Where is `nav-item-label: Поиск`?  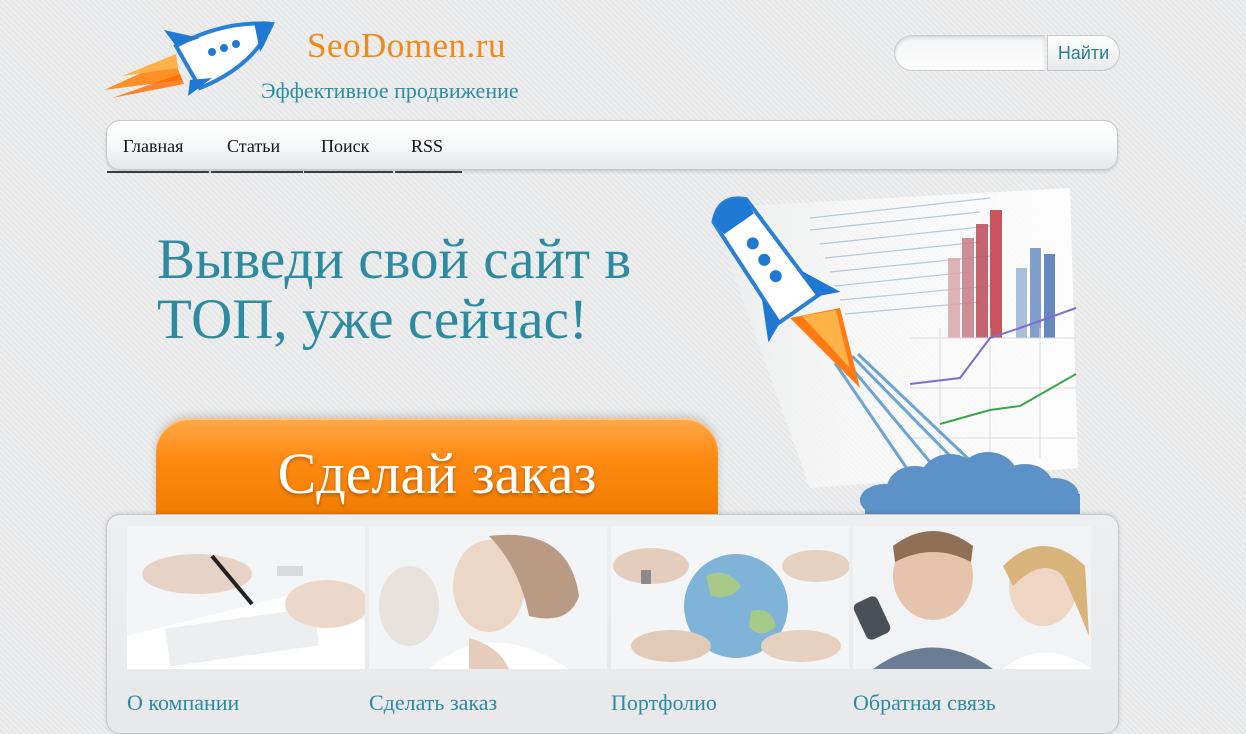
nav-item-label: Поиск is located at coordinates (345, 146).